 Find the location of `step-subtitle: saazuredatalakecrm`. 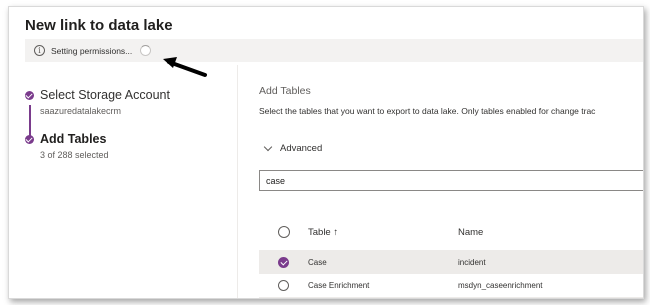

step-subtitle: saazuredatalakecrm is located at coordinates (81, 111).